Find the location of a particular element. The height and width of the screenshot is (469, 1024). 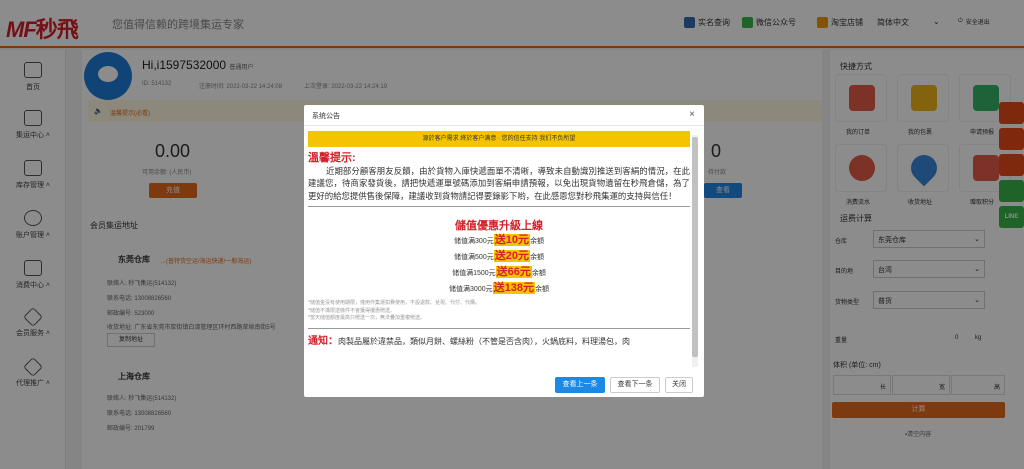

close-icon: × is located at coordinates (692, 114).